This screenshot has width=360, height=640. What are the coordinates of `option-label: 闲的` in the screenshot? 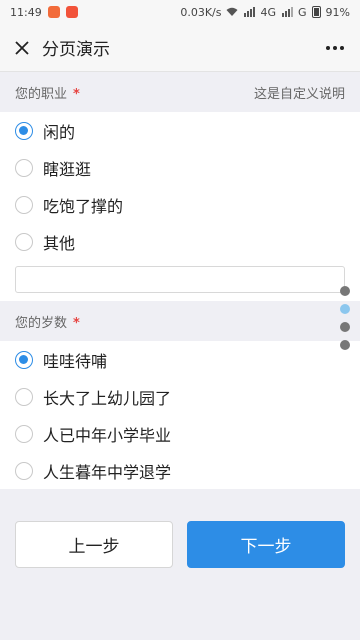 It's located at (59, 132).